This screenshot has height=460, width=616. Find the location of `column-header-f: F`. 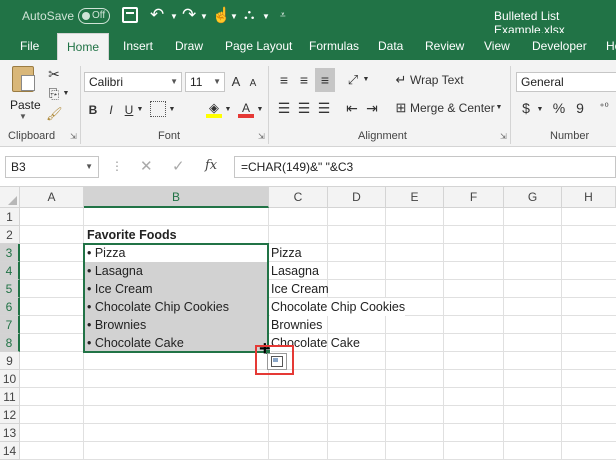

column-header-f: F is located at coordinates (474, 197).